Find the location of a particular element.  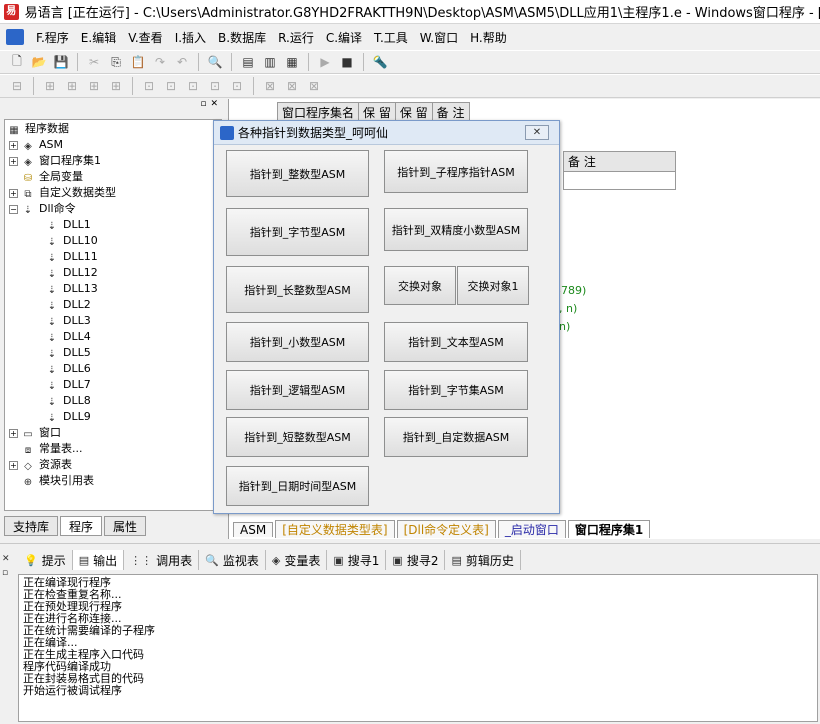

new-file-icon: 🗋 is located at coordinates (17, 62).